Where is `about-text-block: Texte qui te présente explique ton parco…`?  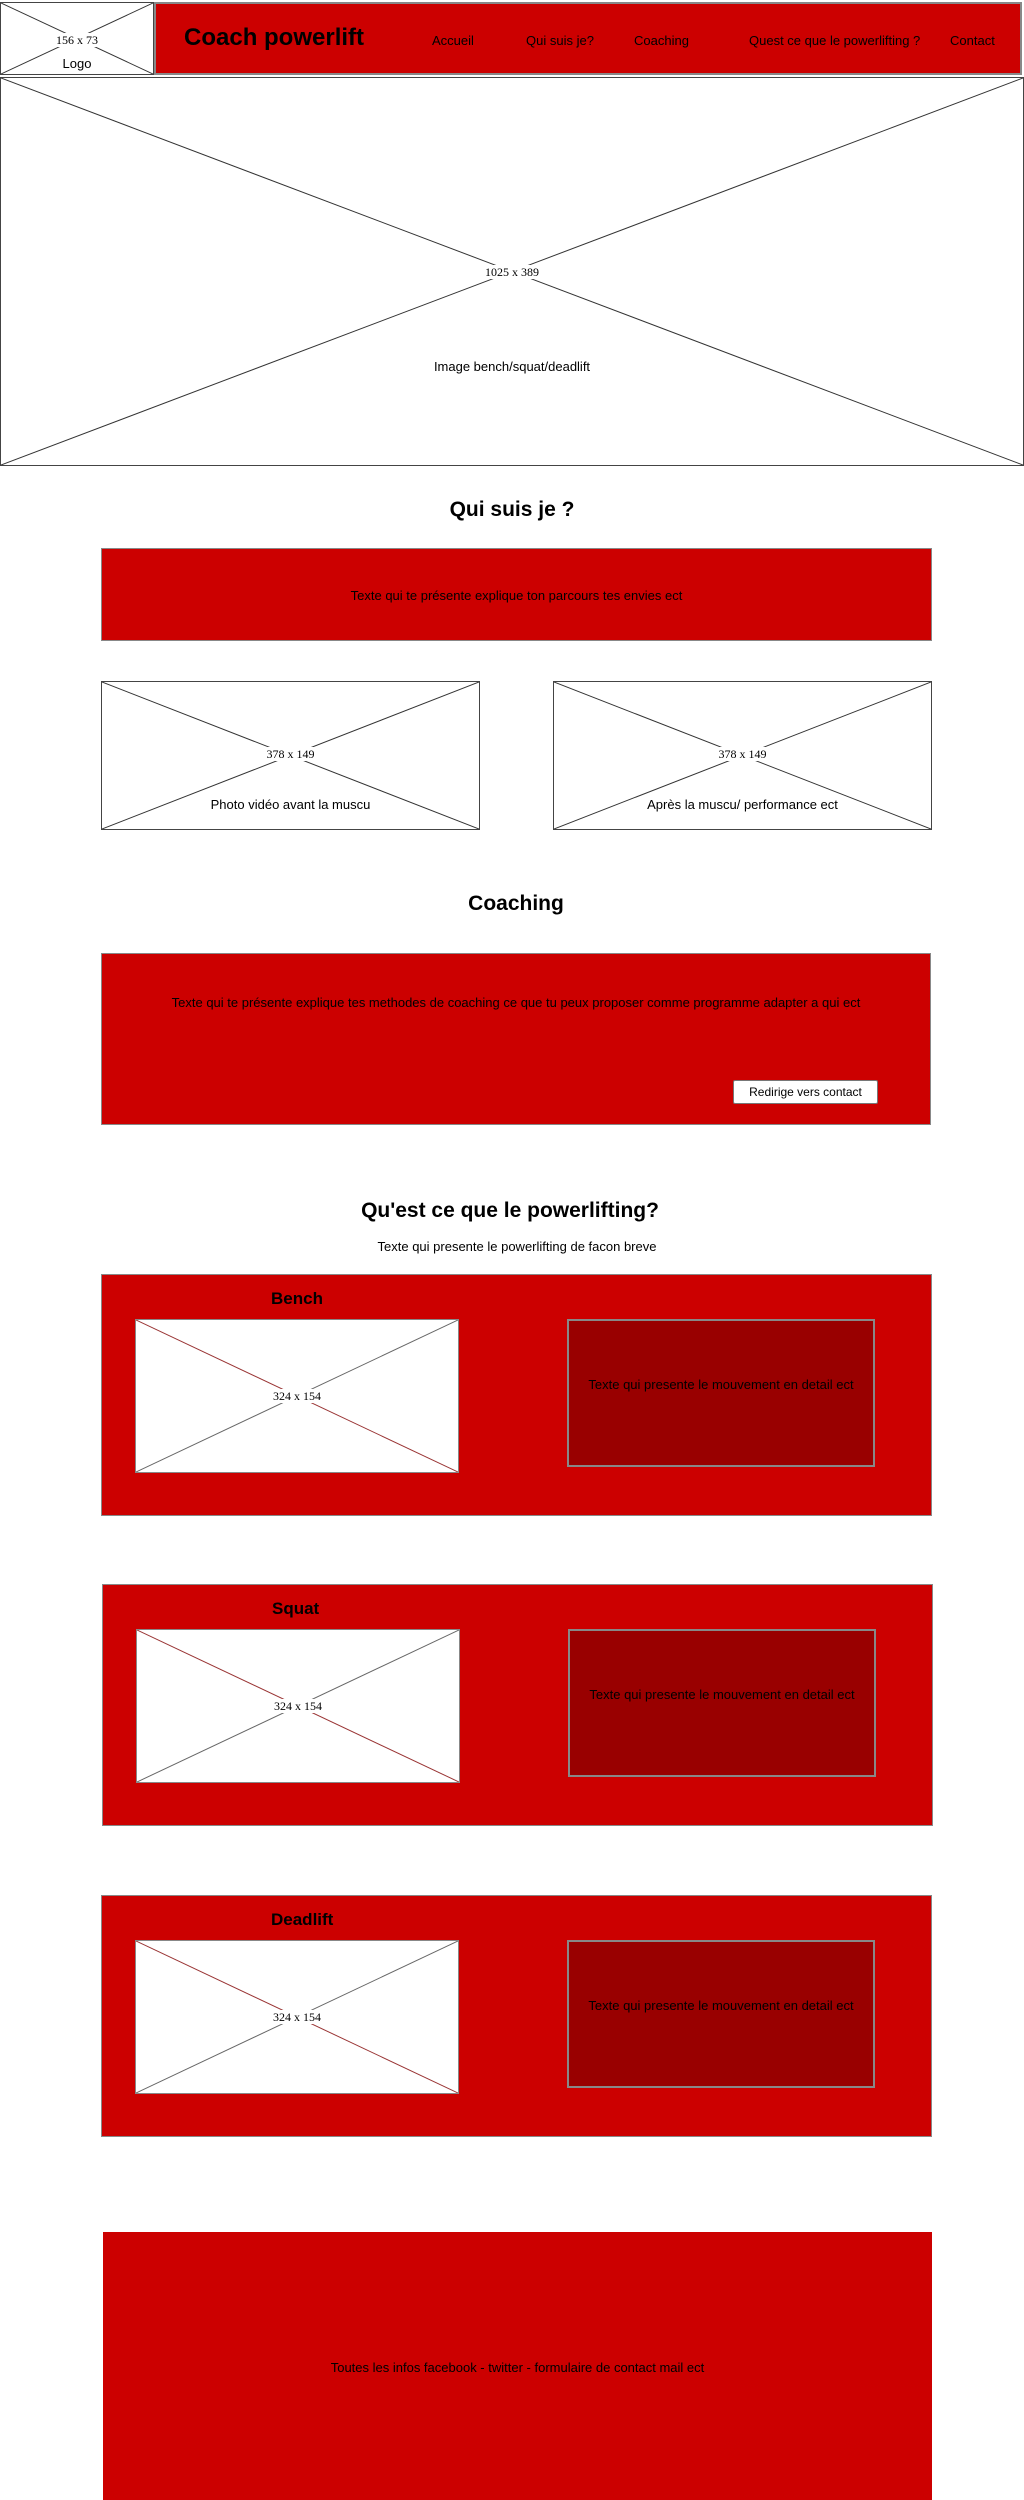 about-text-block: Texte qui te présente explique ton parco… is located at coordinates (516, 594).